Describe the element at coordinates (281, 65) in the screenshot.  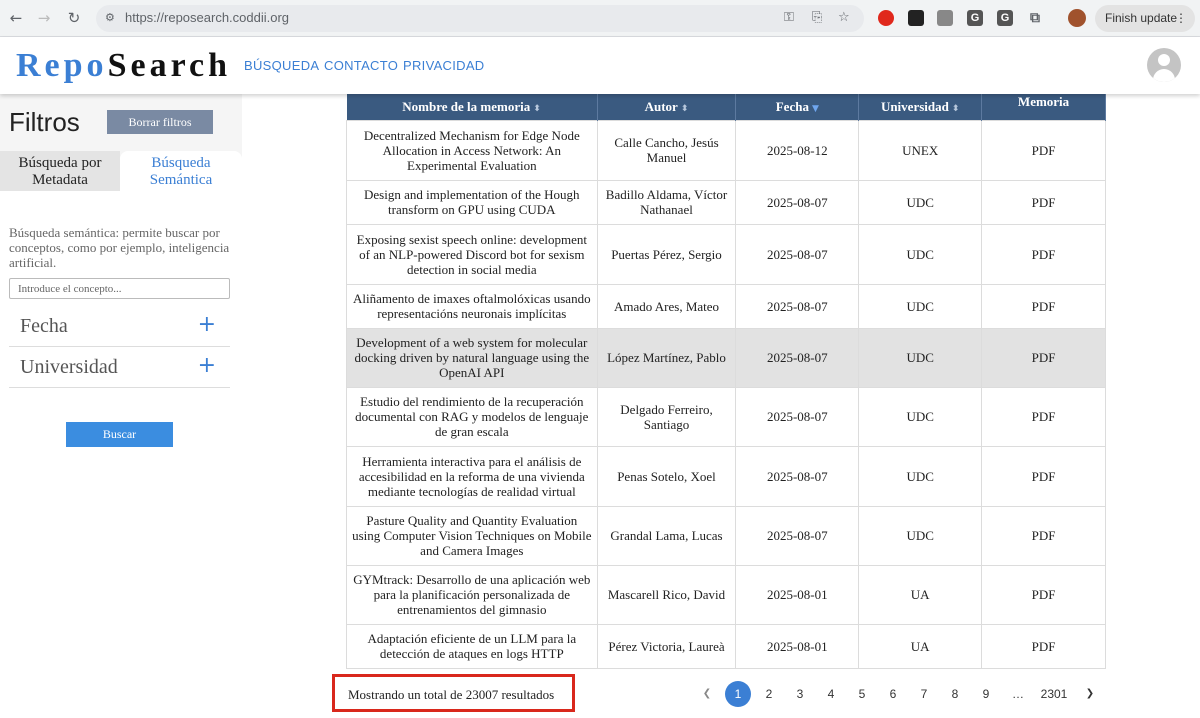
I see `nav-busqueda: BÚSQUEDA` at that location.